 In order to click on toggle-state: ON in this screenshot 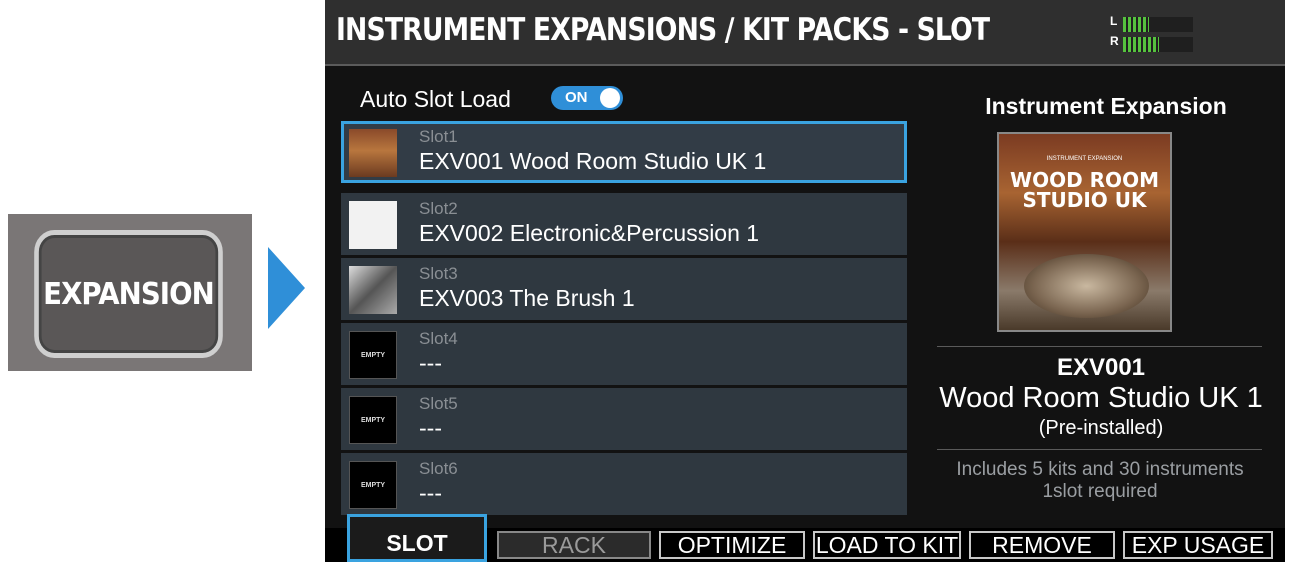, I will do `click(576, 97)`.